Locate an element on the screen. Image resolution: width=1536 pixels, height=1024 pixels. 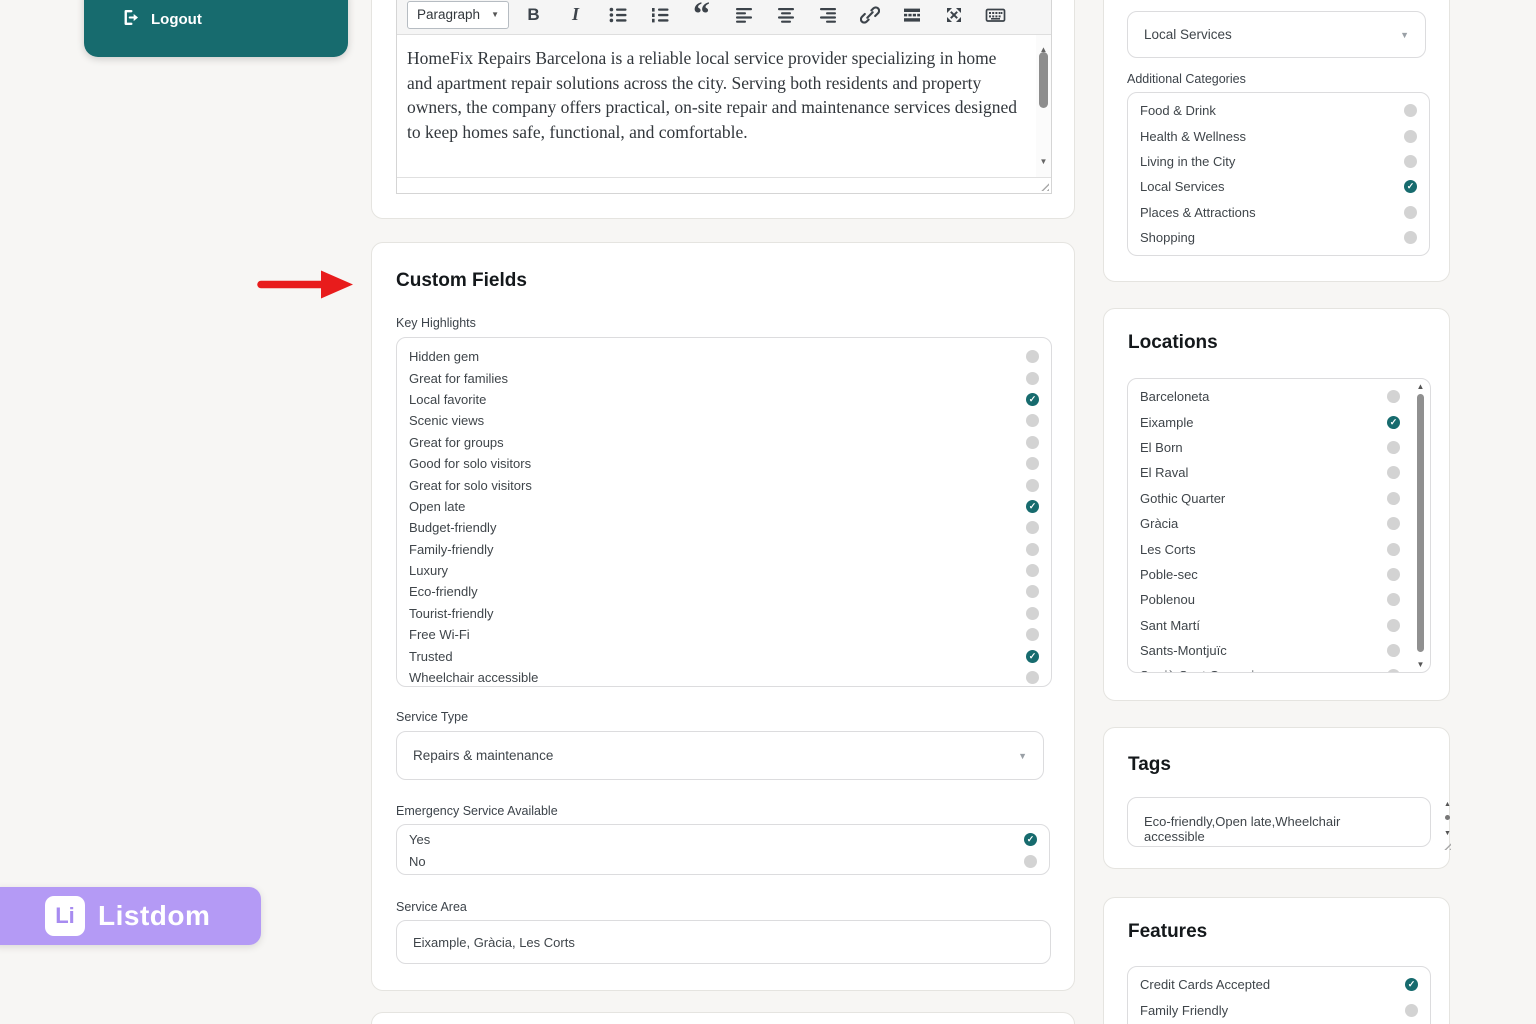
align-left-icon is located at coordinates (743, 15).